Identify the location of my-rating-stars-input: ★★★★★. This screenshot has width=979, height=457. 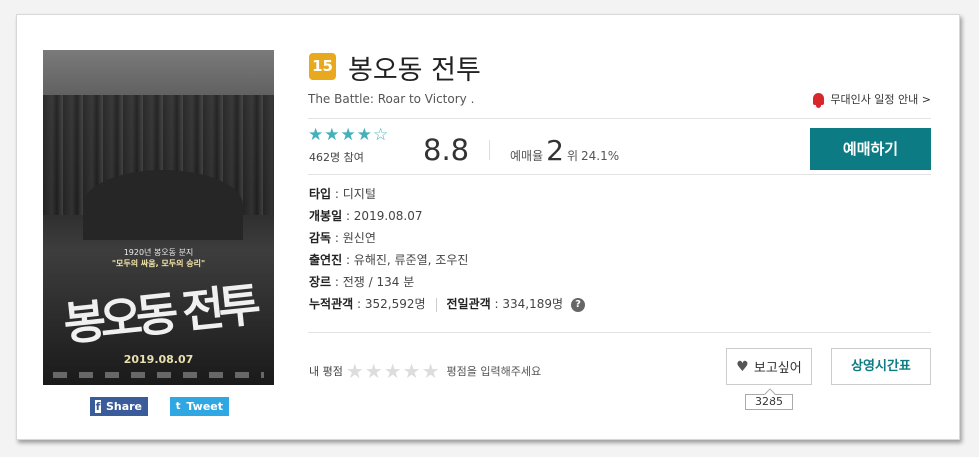
(393, 371).